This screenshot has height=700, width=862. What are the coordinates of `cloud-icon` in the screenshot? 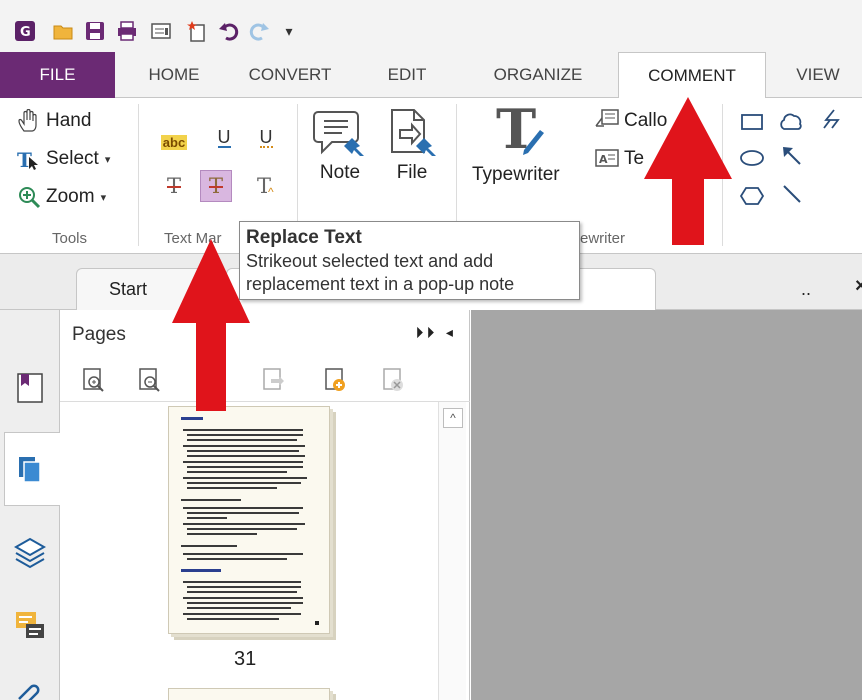 It's located at (791, 121).